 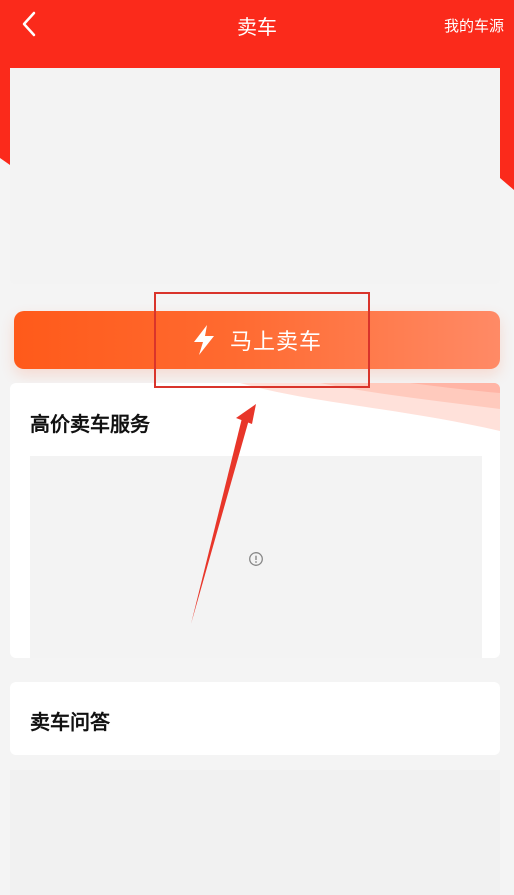 What do you see at coordinates (90, 424) in the screenshot?
I see `service-section-title: 高价卖车服务` at bounding box center [90, 424].